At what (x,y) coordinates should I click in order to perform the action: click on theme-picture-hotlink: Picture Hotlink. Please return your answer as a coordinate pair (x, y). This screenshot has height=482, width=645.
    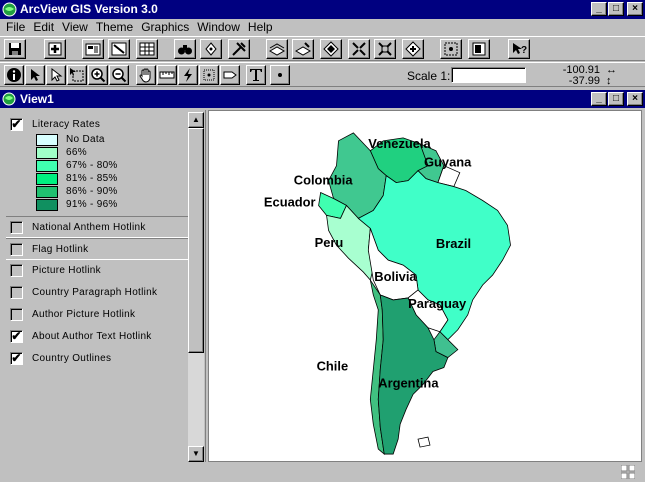
    Looking at the image, I should click on (98, 273).